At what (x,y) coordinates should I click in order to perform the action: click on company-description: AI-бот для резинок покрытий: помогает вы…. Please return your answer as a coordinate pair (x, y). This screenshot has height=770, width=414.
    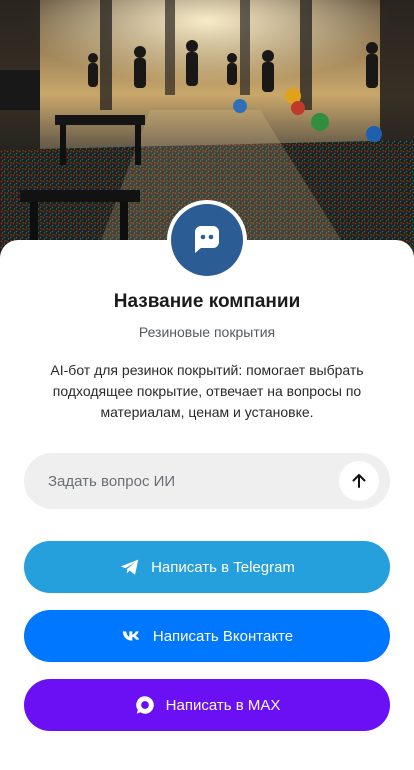
    Looking at the image, I should click on (207, 391).